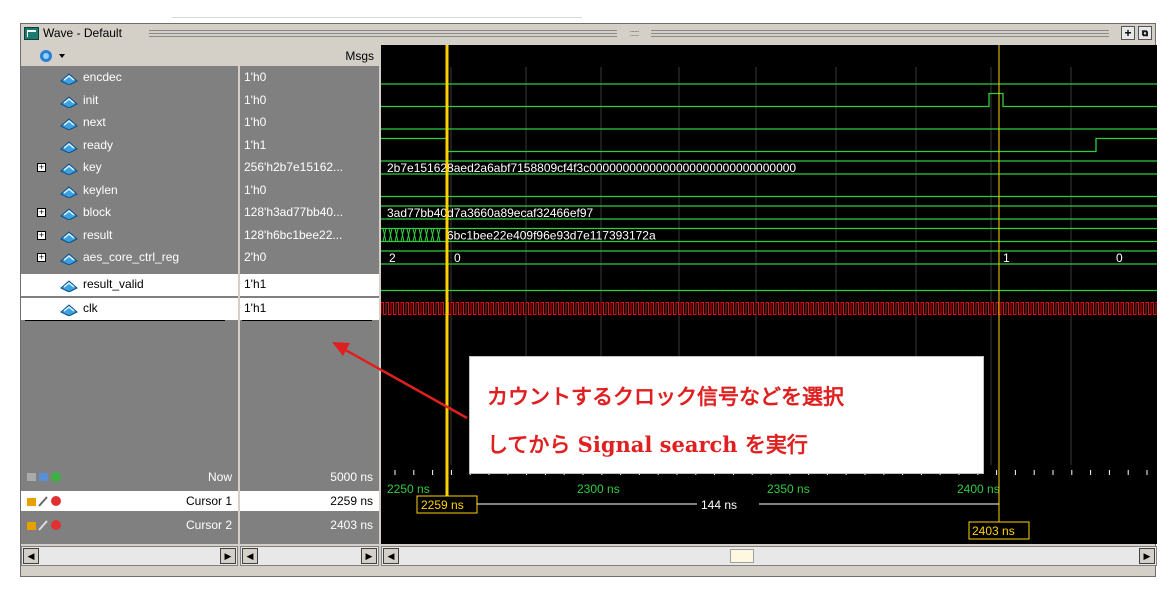 The image size is (1173, 597). What do you see at coordinates (1119, 258) in the screenshot?
I see `ctrl-value-0b: 0` at bounding box center [1119, 258].